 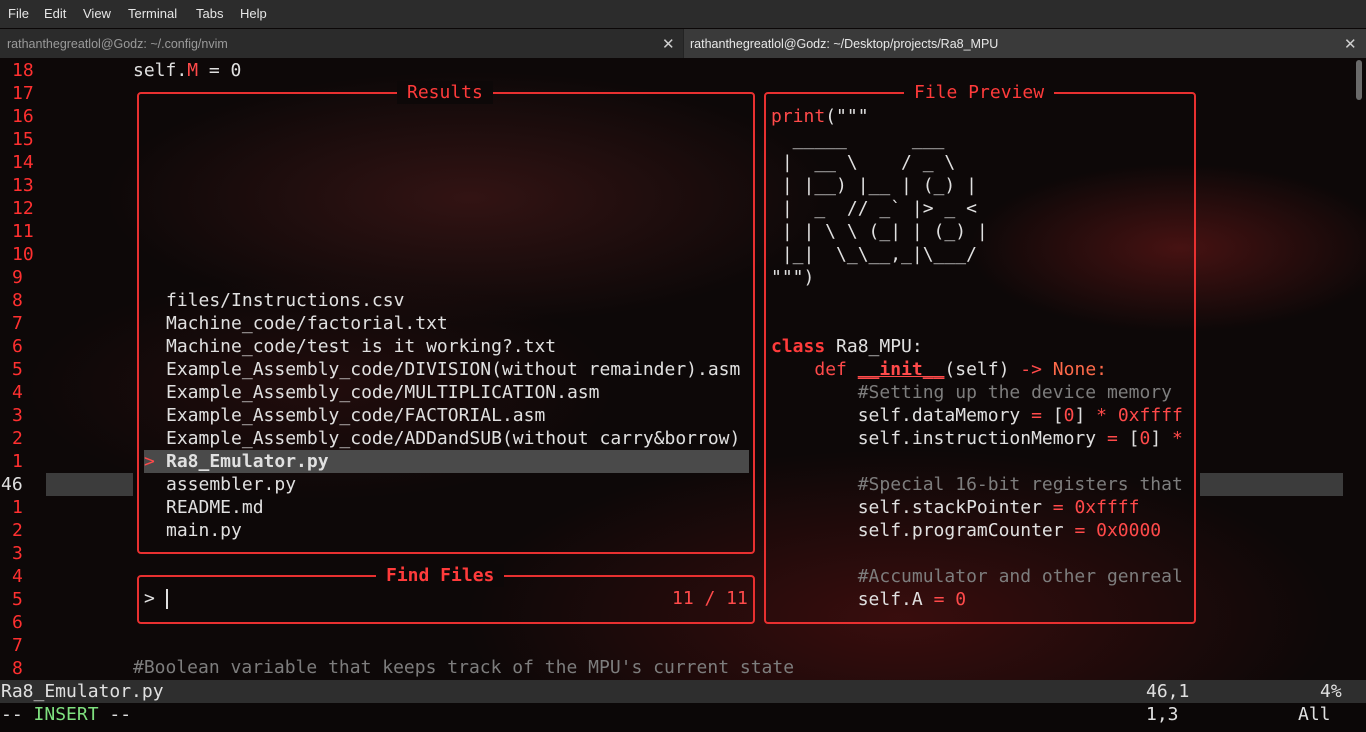 I want to click on line-number: 46, so click(x=12, y=484).